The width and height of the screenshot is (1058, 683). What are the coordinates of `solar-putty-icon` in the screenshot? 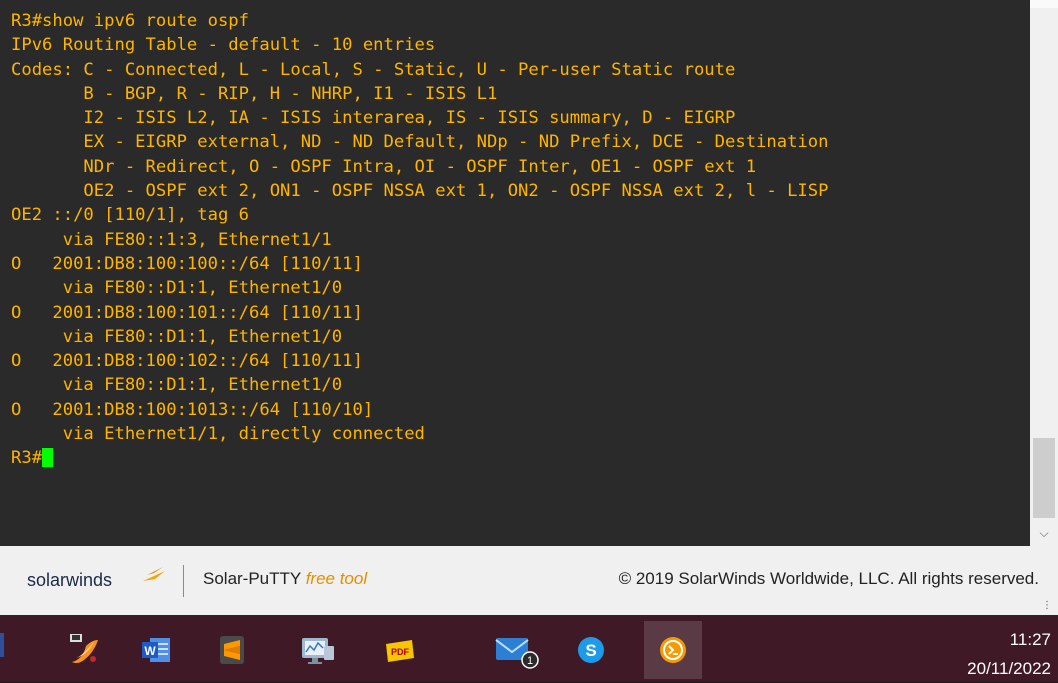 It's located at (673, 650).